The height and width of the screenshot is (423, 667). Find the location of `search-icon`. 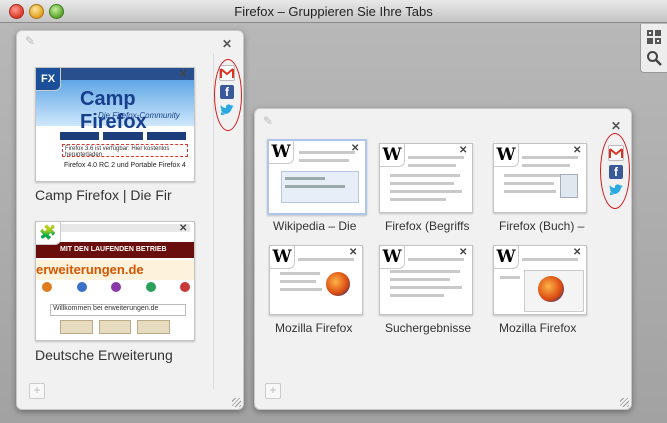

search-icon is located at coordinates (654, 58).